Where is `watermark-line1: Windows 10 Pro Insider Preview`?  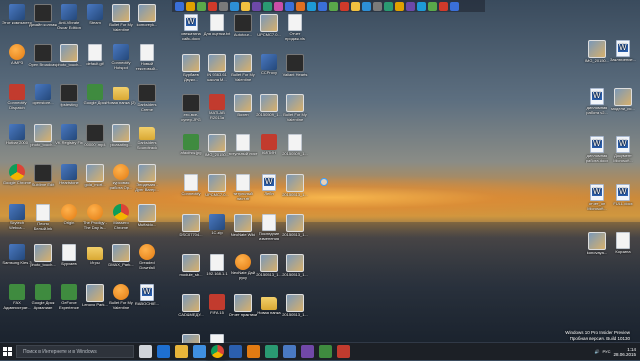 watermark-line1: Windows 10 Pro Insider Preview is located at coordinates (597, 332).